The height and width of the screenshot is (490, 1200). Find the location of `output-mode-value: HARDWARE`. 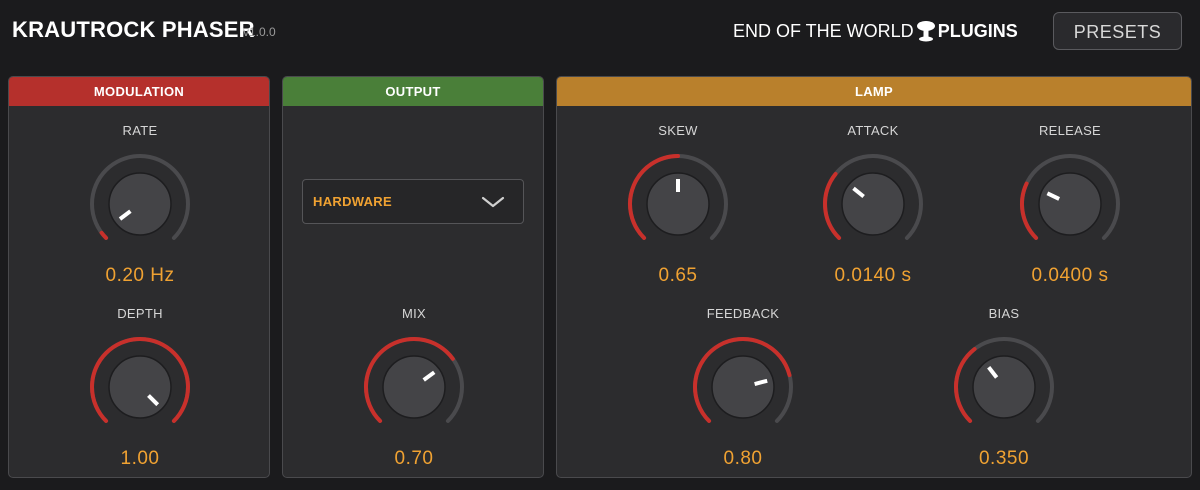

output-mode-value: HARDWARE is located at coordinates (352, 201).